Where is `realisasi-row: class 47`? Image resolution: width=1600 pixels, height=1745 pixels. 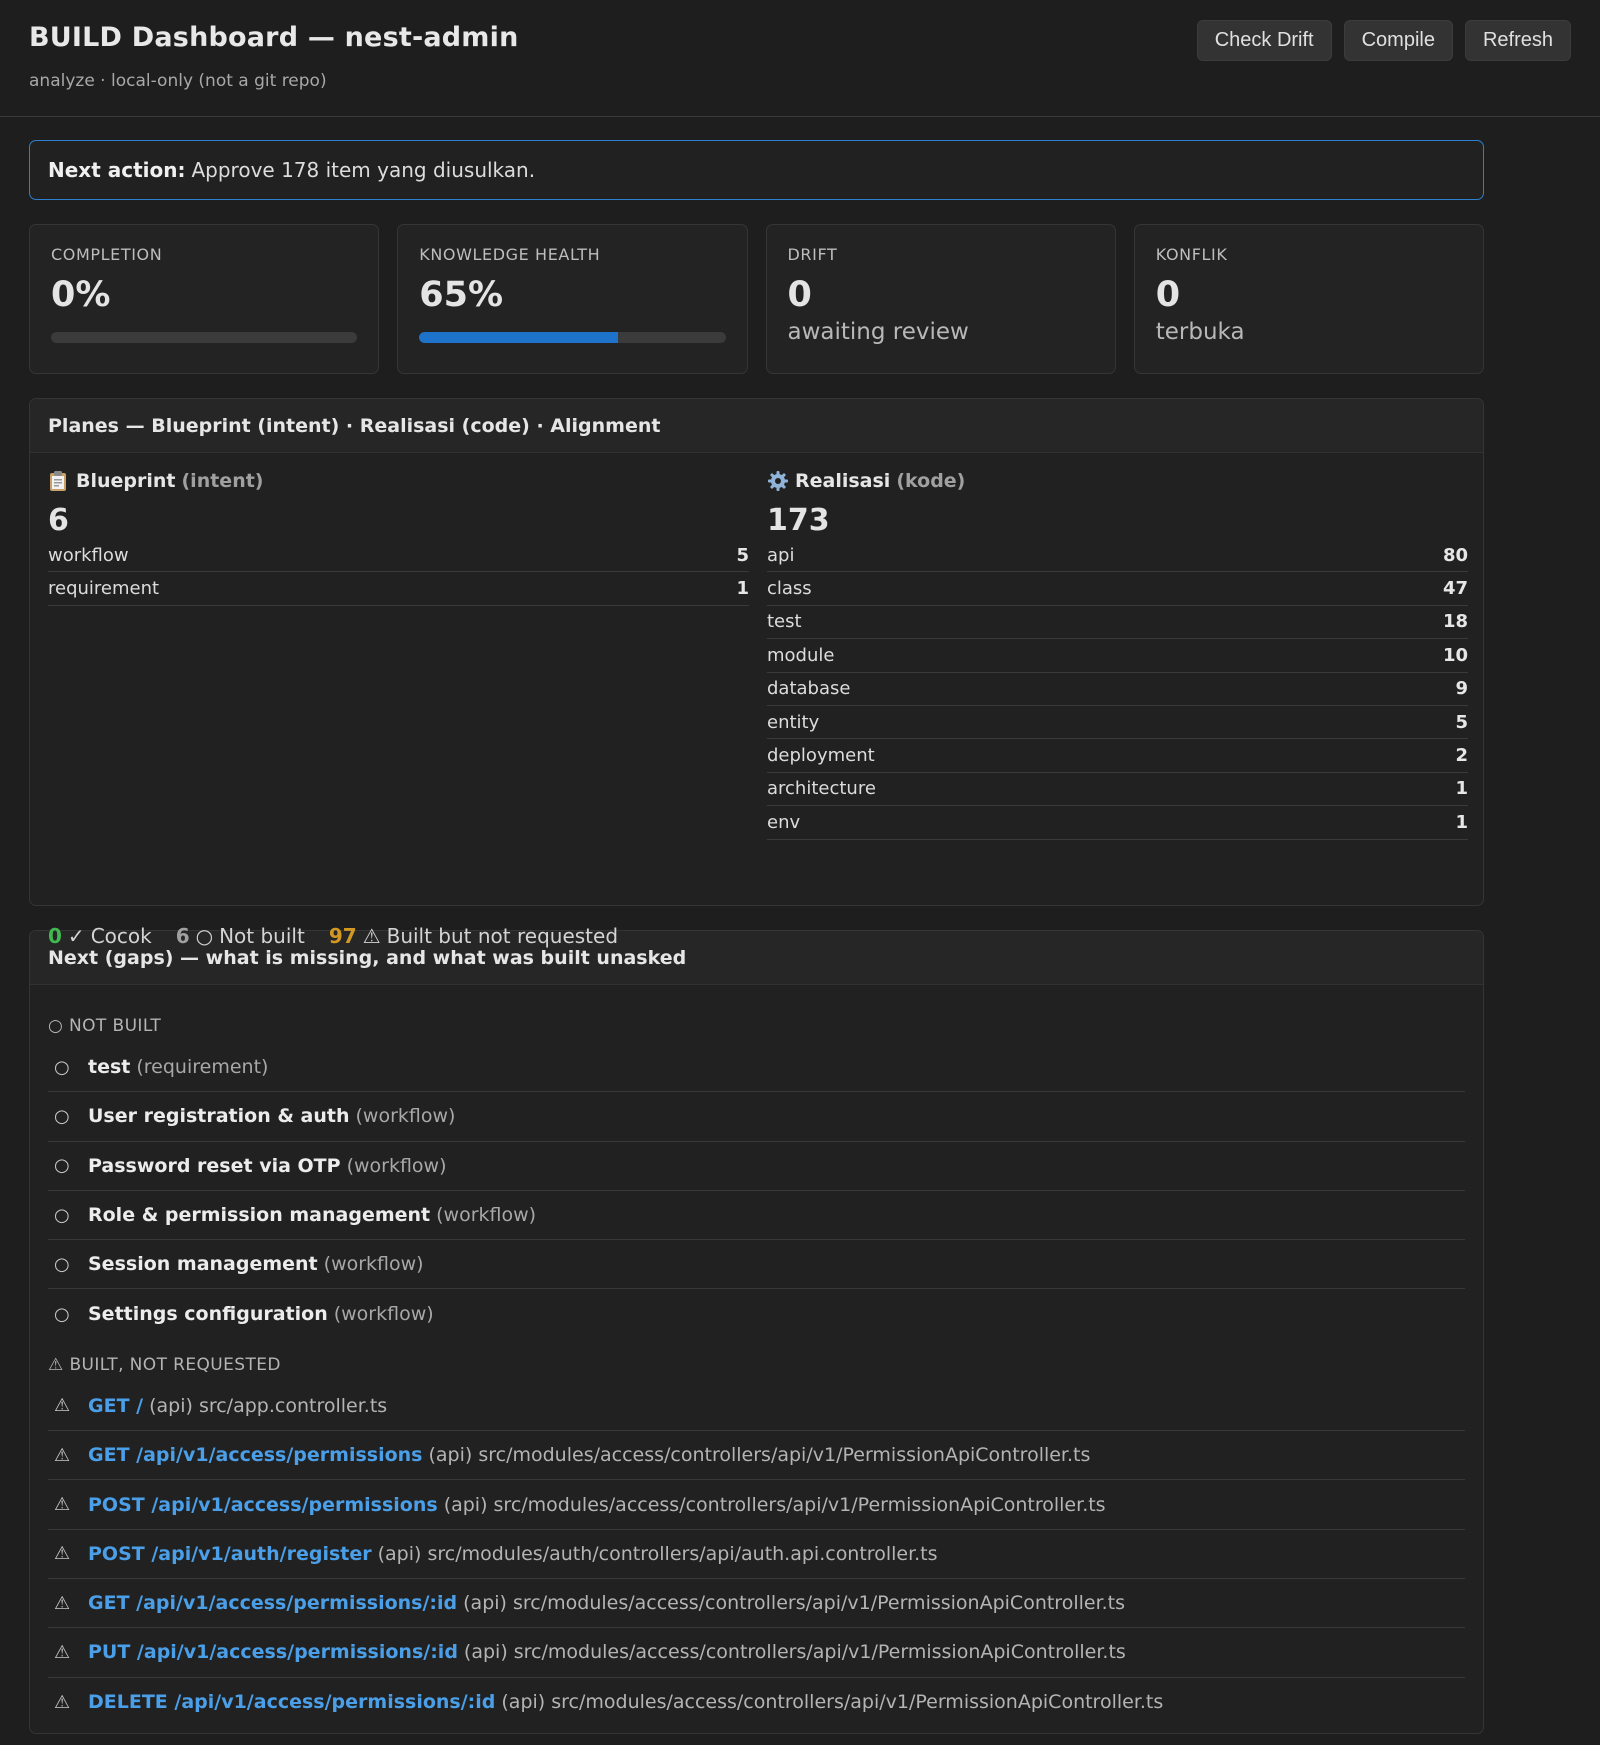 realisasi-row: class 47 is located at coordinates (1117, 589).